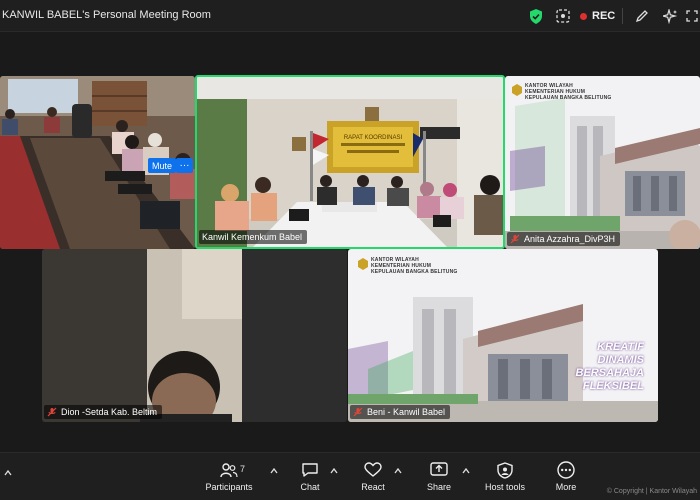 This screenshot has height=500, width=700. Describe the element at coordinates (613, 386) in the screenshot. I see `tagline-line: FLEKSIBEL` at that location.